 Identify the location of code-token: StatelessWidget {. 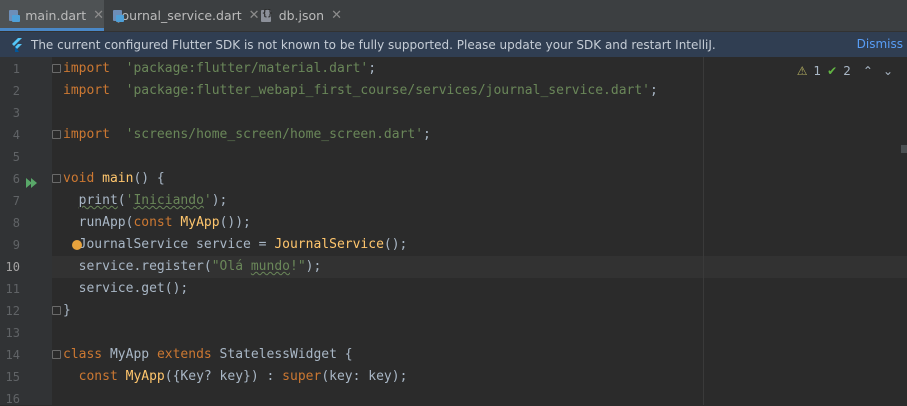
(282, 354).